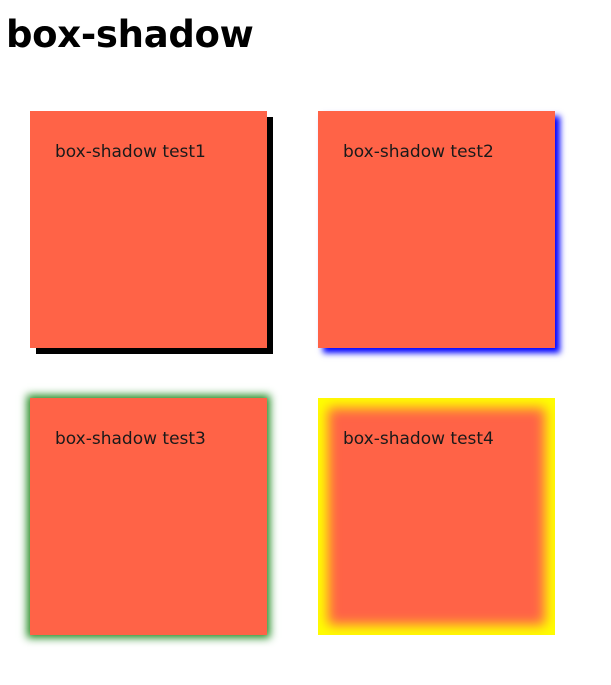 The image size is (611, 685). Describe the element at coordinates (418, 152) in the screenshot. I see `box-label: box-shadow test2` at that location.